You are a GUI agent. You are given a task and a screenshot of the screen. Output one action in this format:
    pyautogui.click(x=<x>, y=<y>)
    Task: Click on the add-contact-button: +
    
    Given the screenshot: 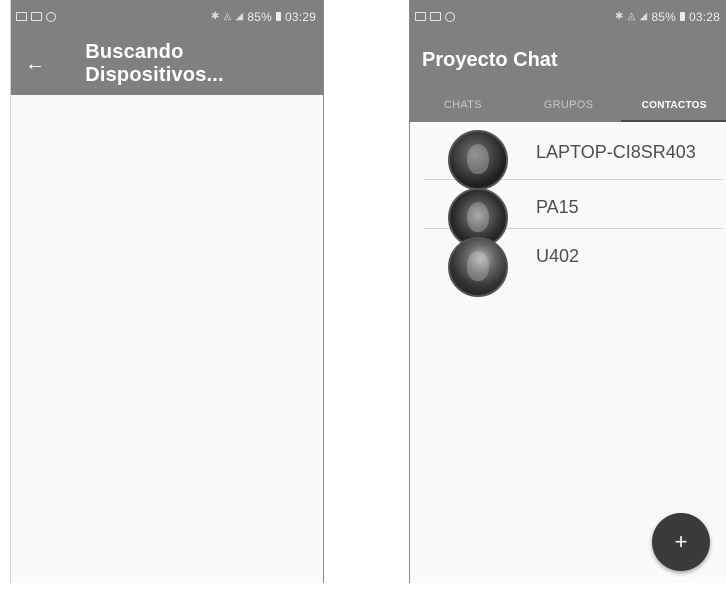 What is the action you would take?
    pyautogui.click(x=681, y=542)
    